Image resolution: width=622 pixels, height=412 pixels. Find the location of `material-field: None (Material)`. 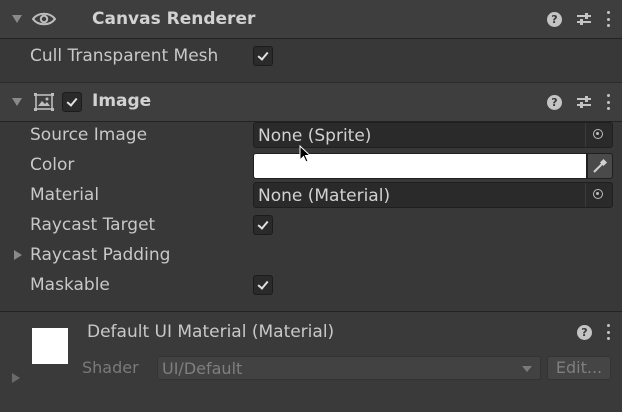

material-field: None (Material) is located at coordinates (433, 195).